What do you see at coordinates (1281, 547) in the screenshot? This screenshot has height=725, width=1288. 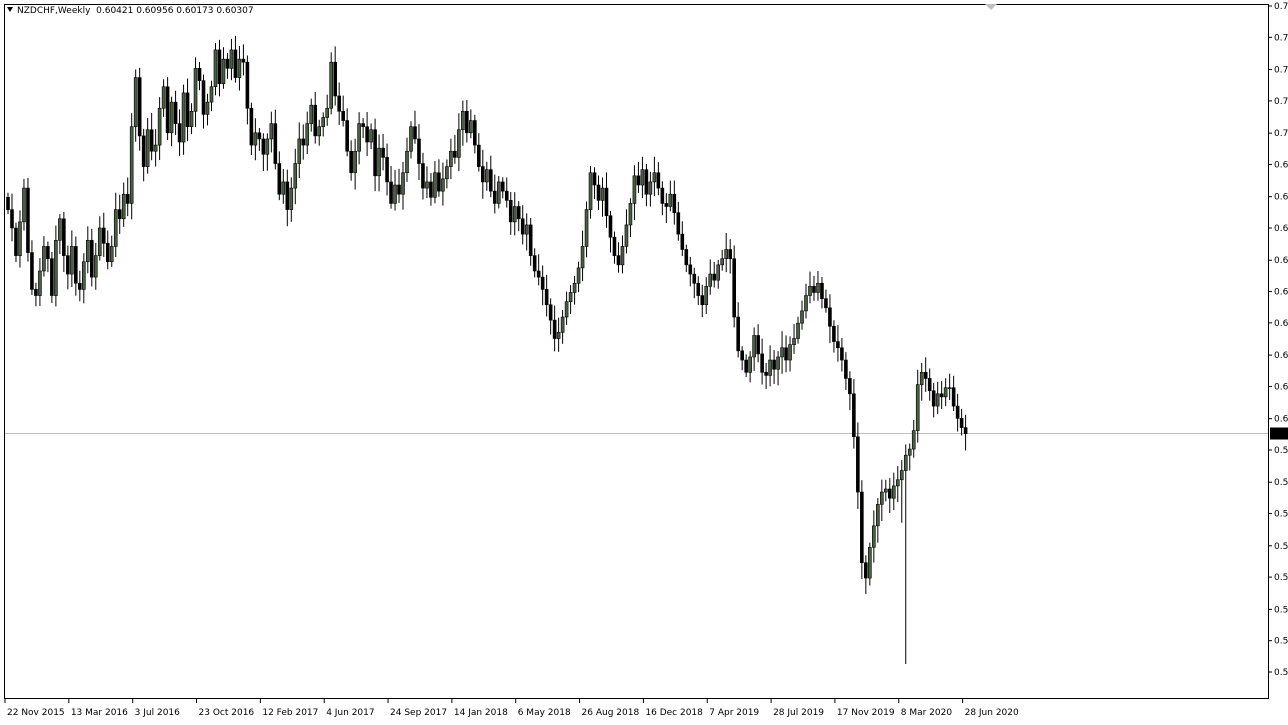 I see `y-tick-label: 0.56650` at bounding box center [1281, 547].